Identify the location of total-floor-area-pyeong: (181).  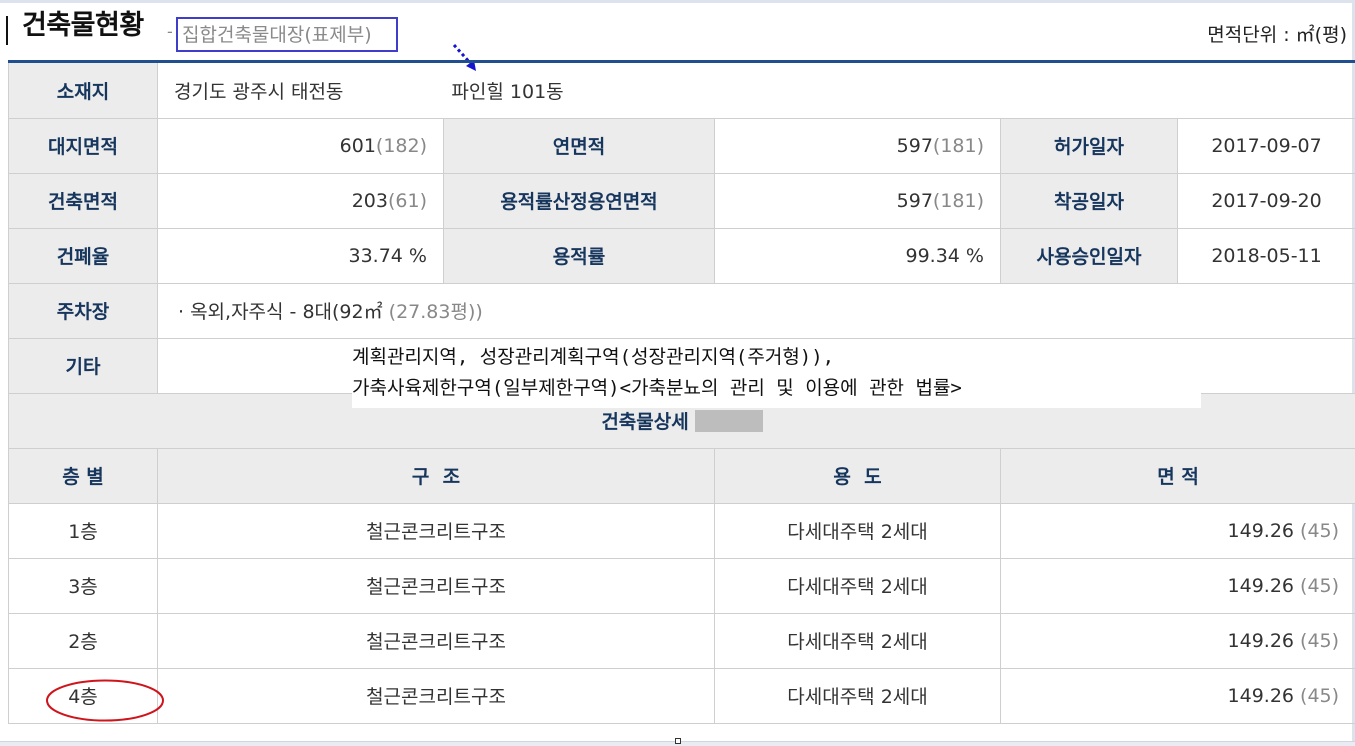
(958, 145).